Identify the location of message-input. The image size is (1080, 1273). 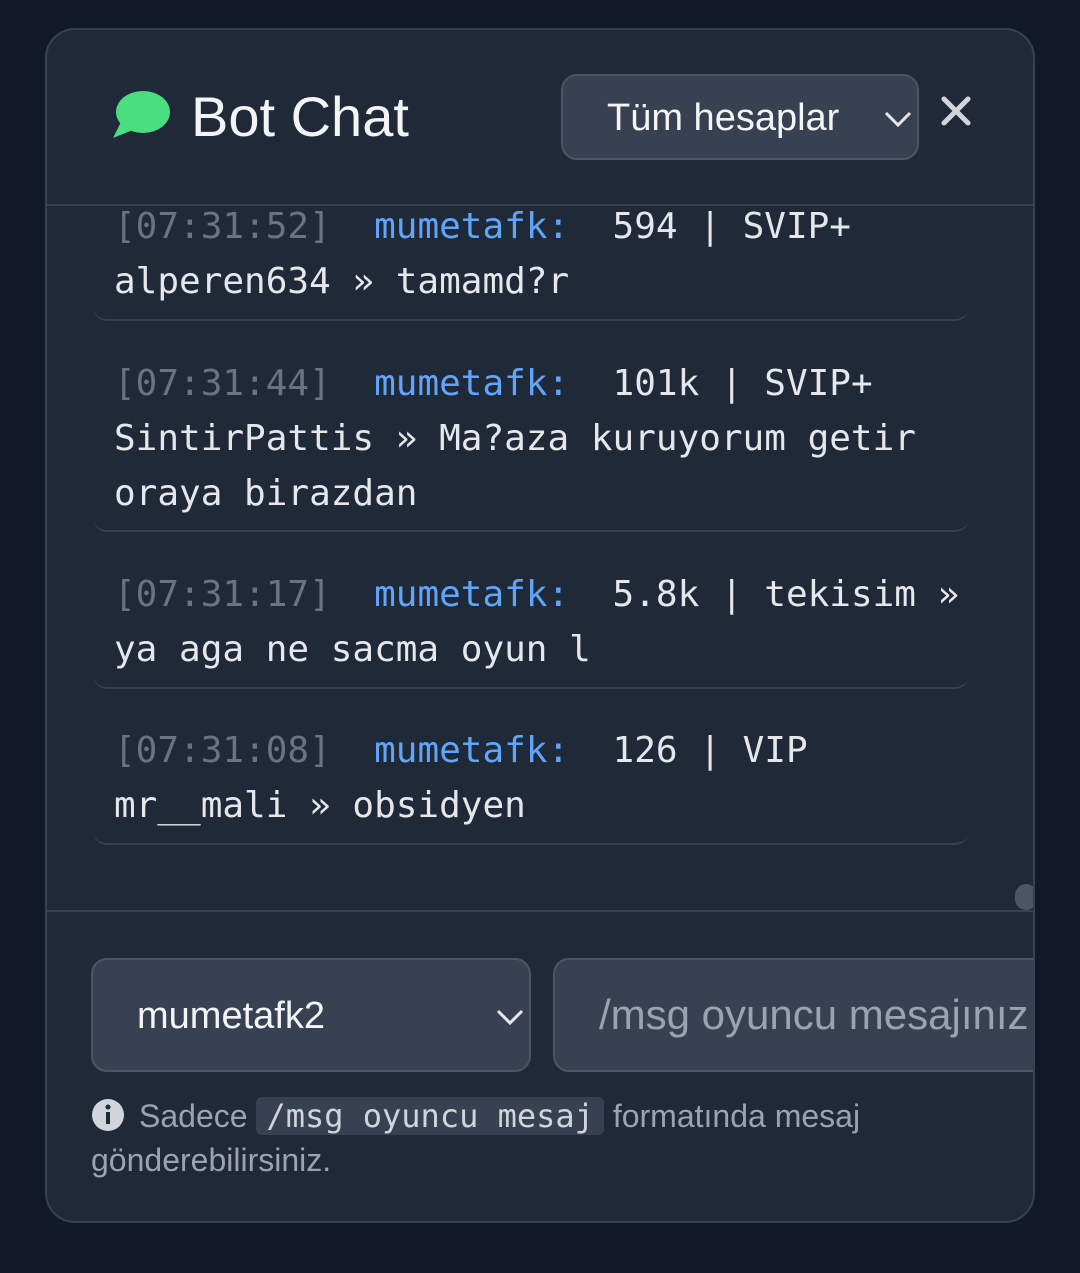
(793, 1015).